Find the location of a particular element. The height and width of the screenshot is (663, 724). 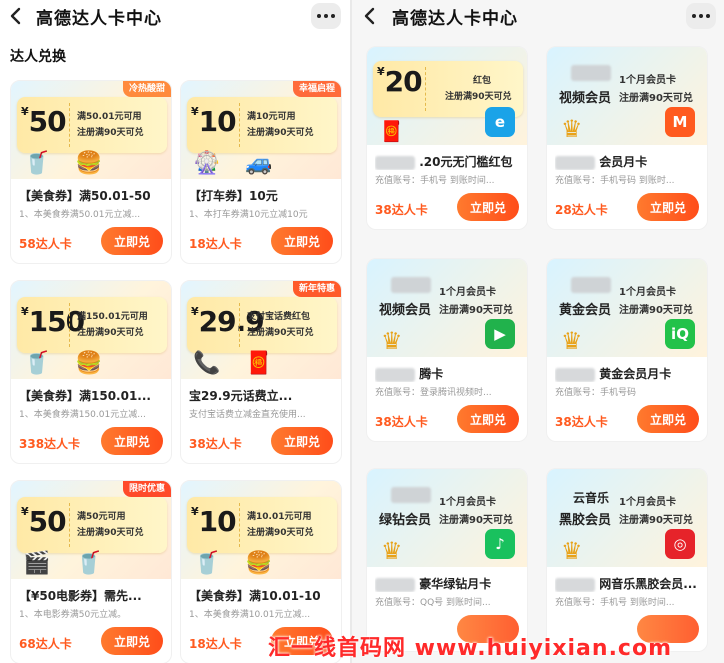

card-price: 68达人卡 is located at coordinates (45, 644).